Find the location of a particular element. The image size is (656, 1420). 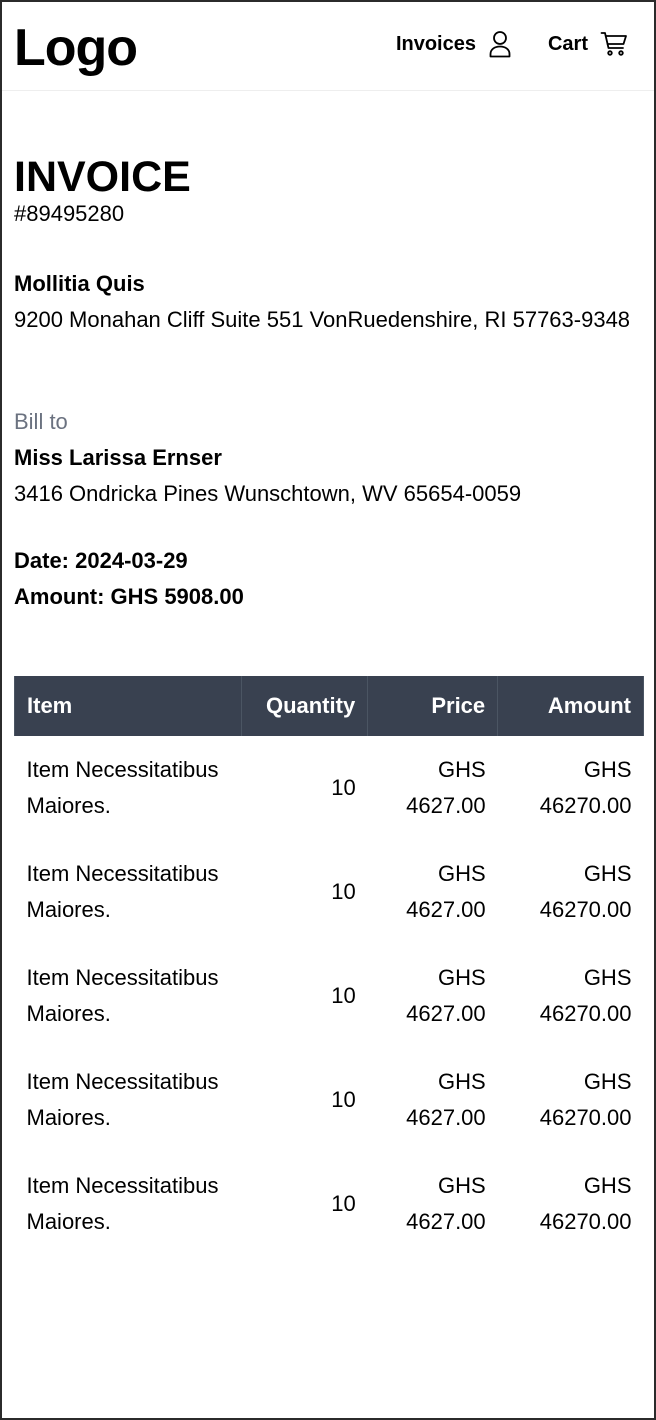

invoice-number: #89495280 is located at coordinates (69, 213).